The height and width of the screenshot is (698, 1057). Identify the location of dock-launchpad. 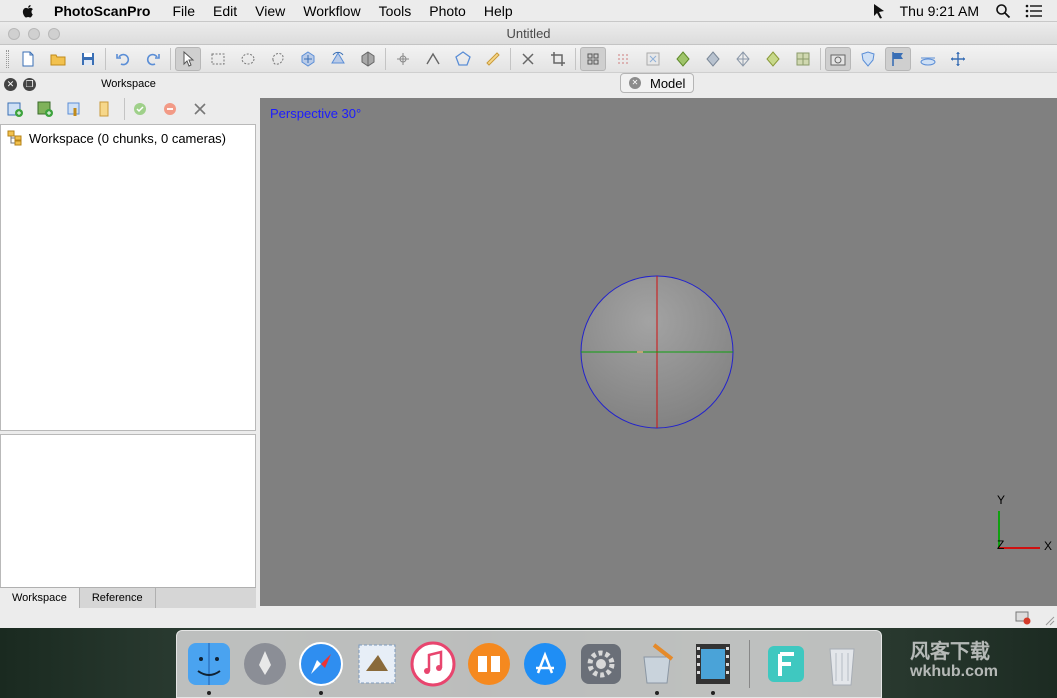
(265, 664).